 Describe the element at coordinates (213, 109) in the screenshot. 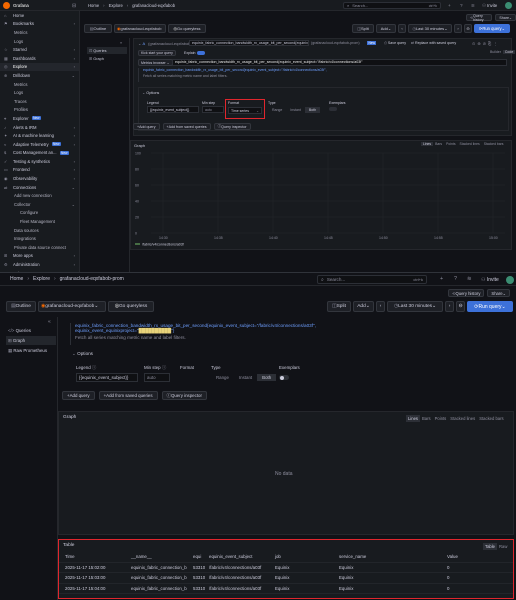

I see `minstep-input: auto` at that location.